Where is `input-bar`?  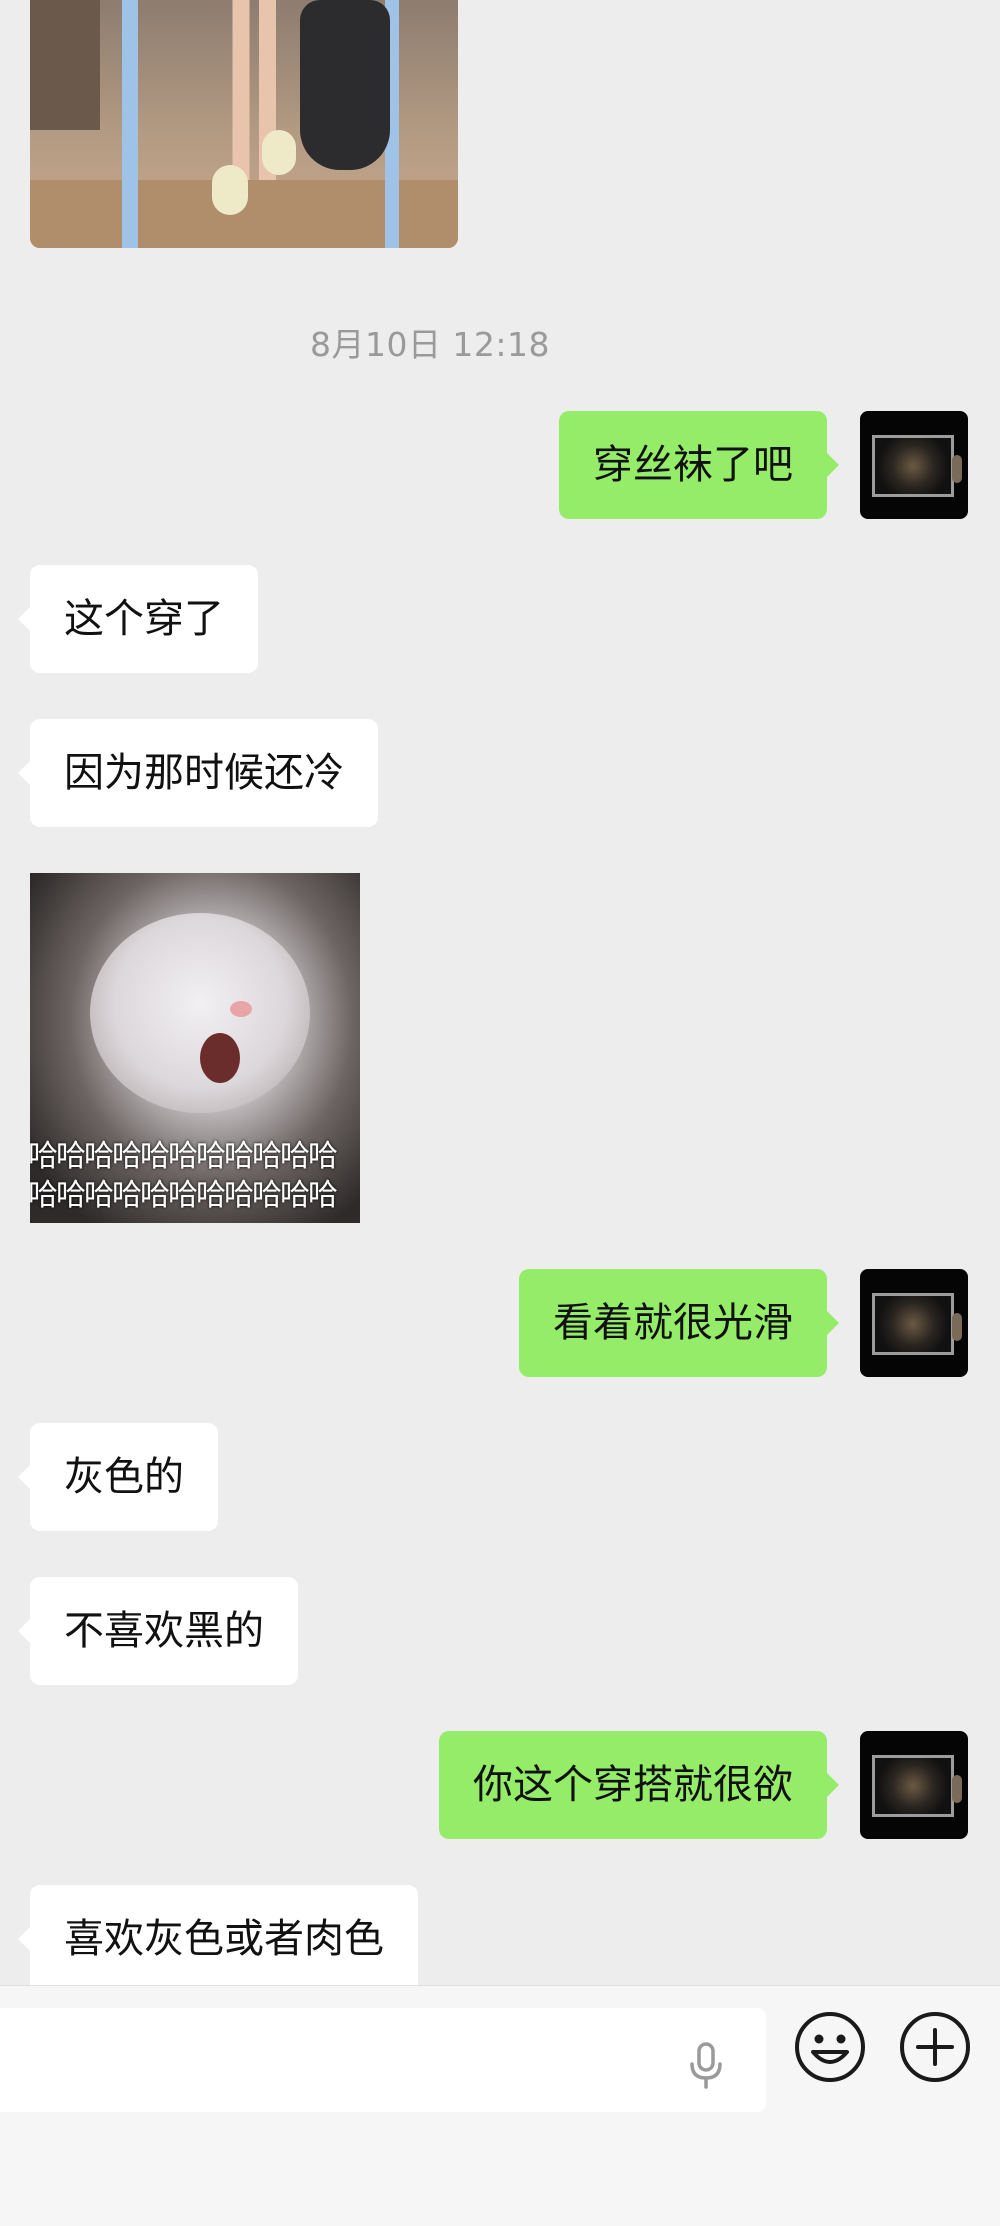
input-bar is located at coordinates (500, 2105).